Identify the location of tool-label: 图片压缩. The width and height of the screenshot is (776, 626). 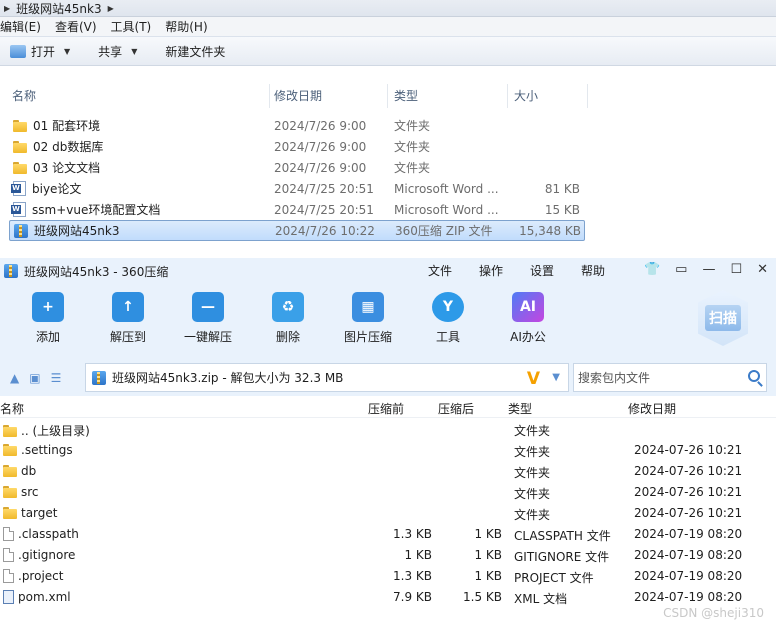
(367, 337).